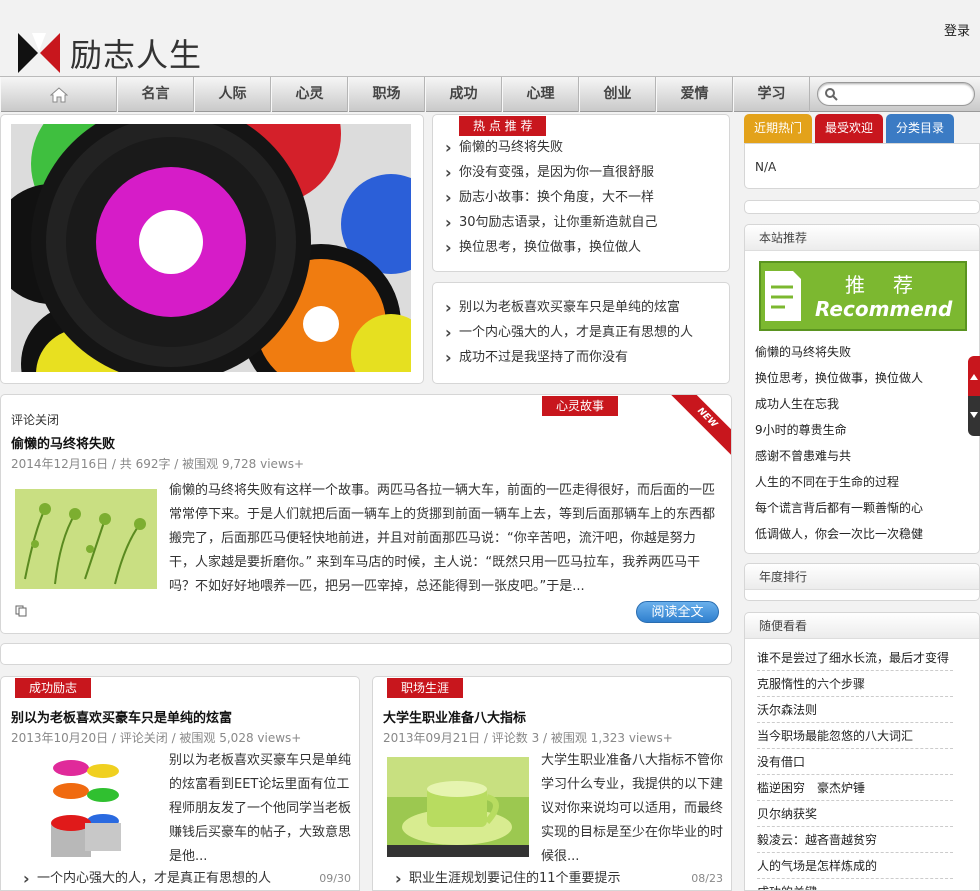 This screenshot has width=980, height=891. What do you see at coordinates (515, 878) in the screenshot?
I see `related-title: 职业生涯规划要记住的11个重要提示` at bounding box center [515, 878].